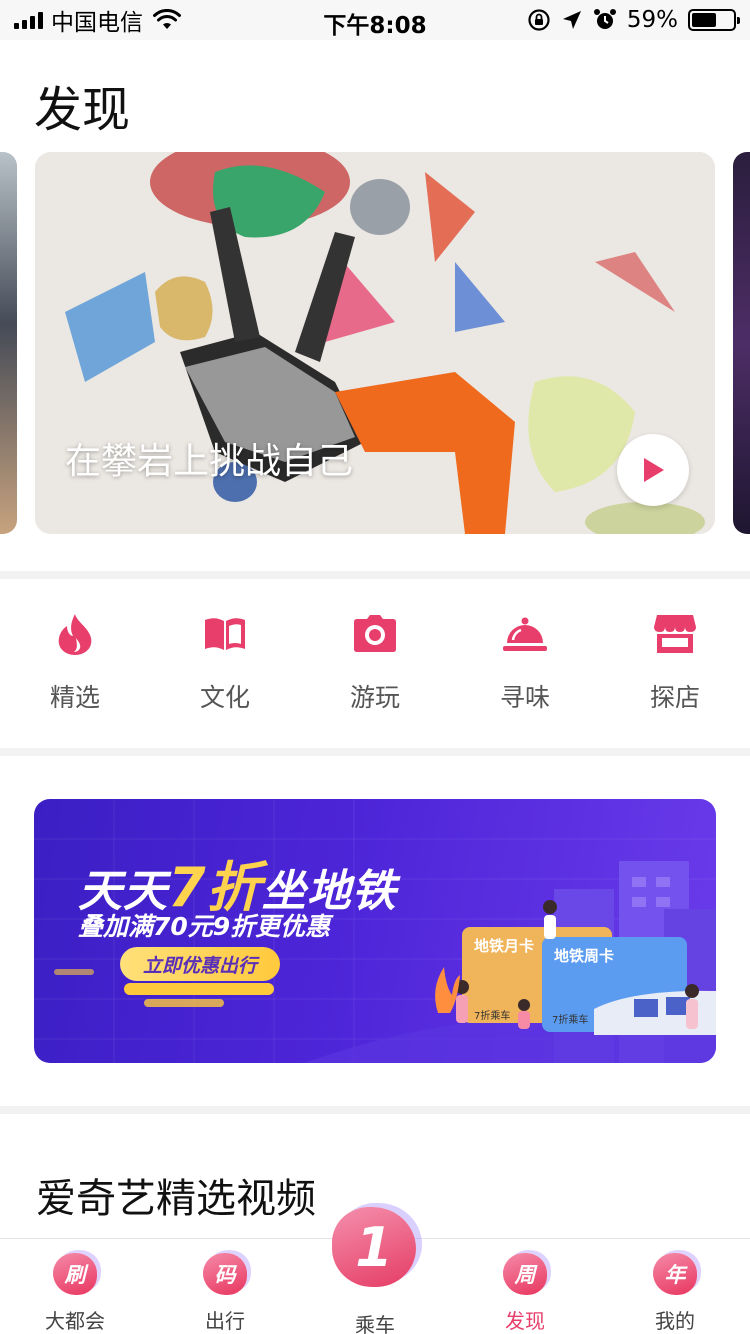  I want to click on food-cloche-icon, so click(525, 634).